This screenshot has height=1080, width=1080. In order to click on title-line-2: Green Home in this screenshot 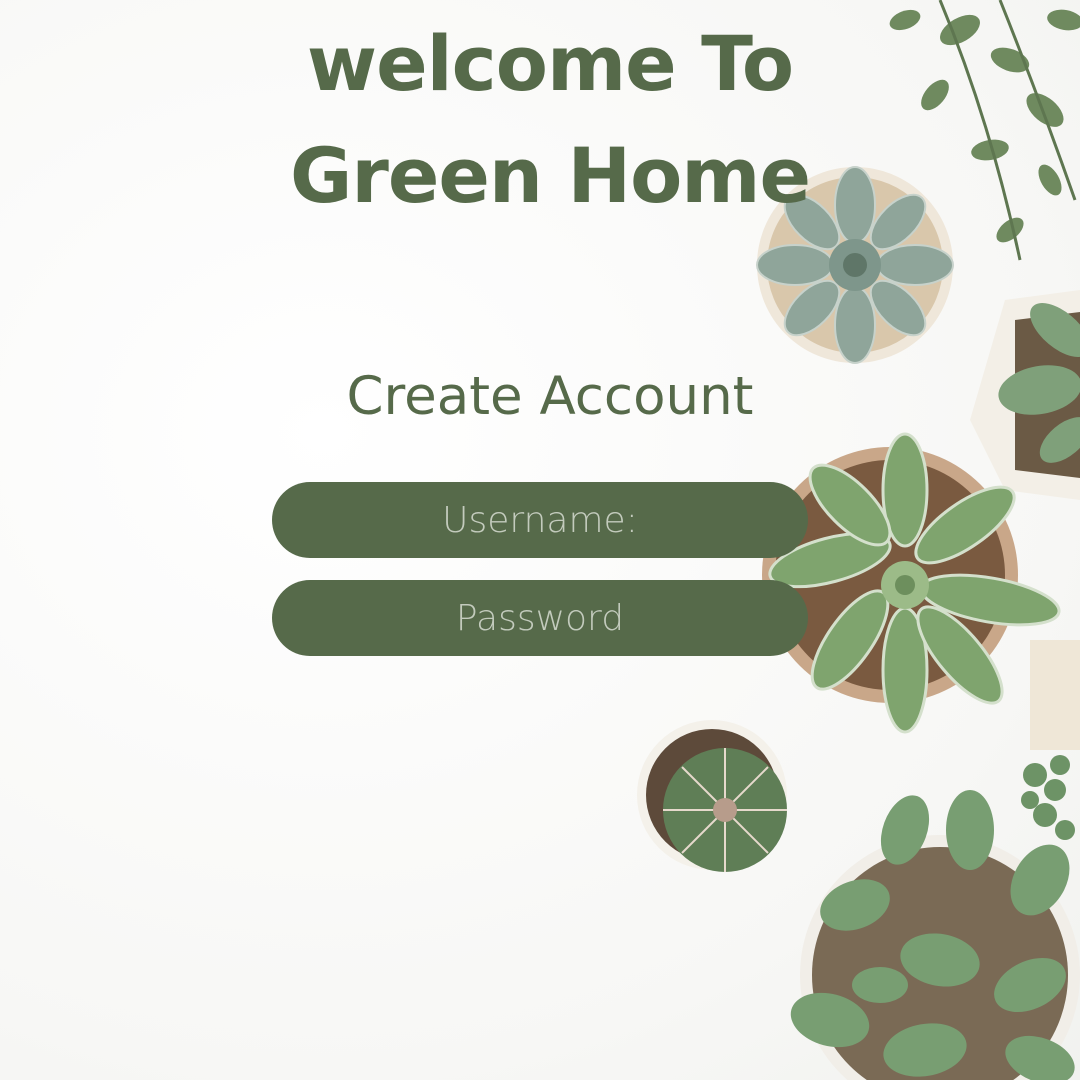, I will do `click(550, 175)`.